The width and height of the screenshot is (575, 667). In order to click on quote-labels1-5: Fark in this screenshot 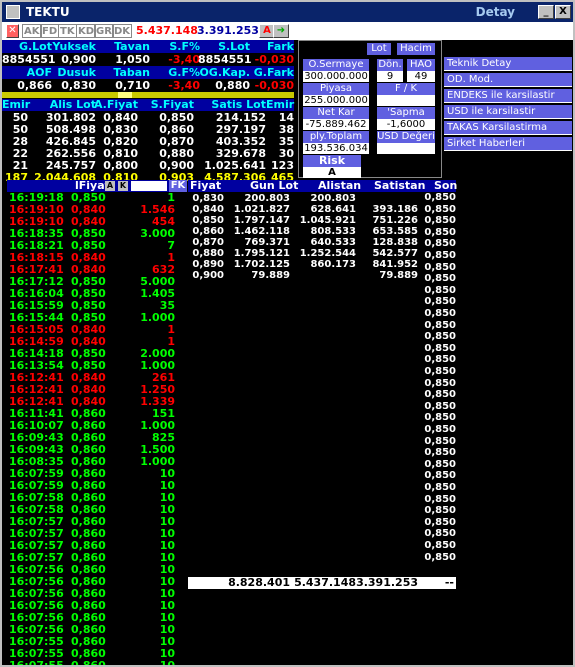, I will do `click(280, 46)`.